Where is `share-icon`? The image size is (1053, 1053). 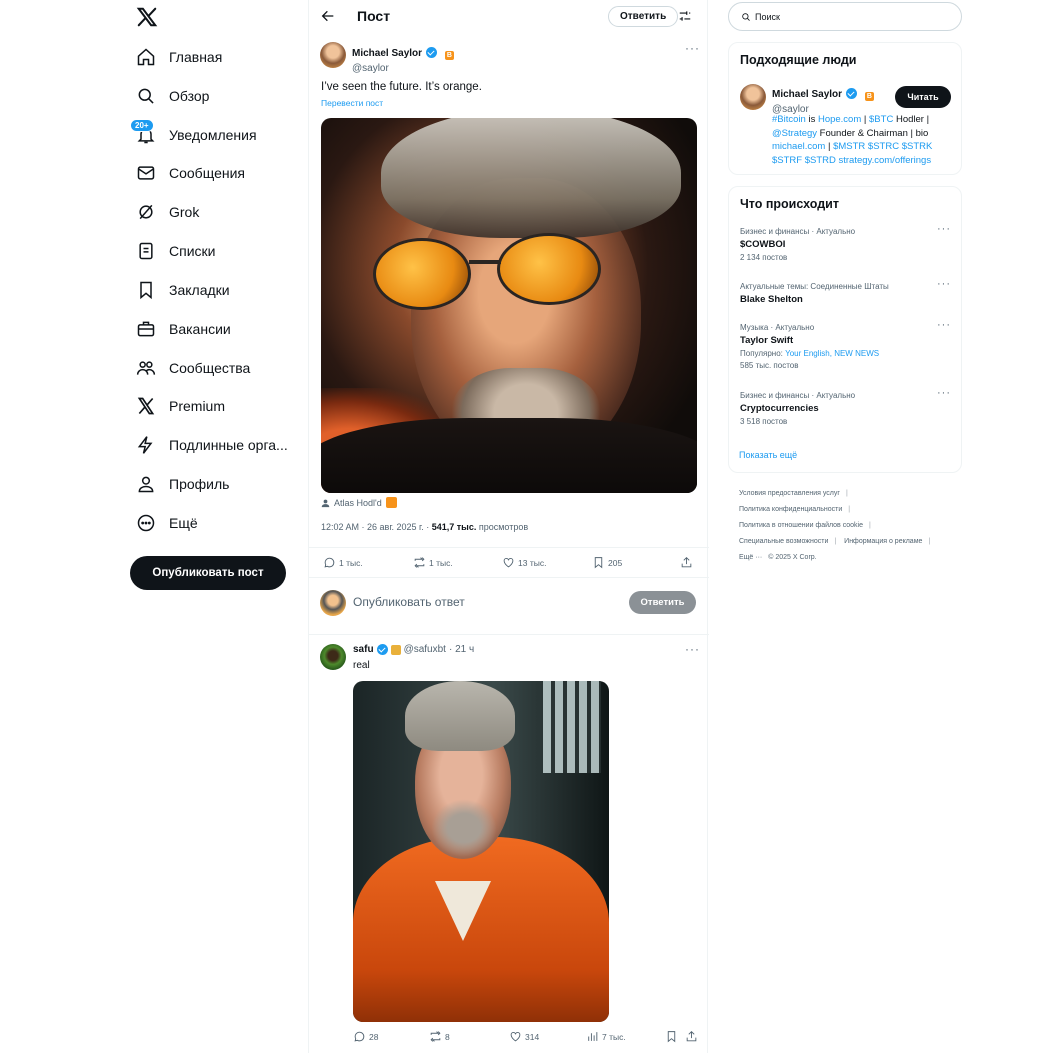
share-icon is located at coordinates (686, 562).